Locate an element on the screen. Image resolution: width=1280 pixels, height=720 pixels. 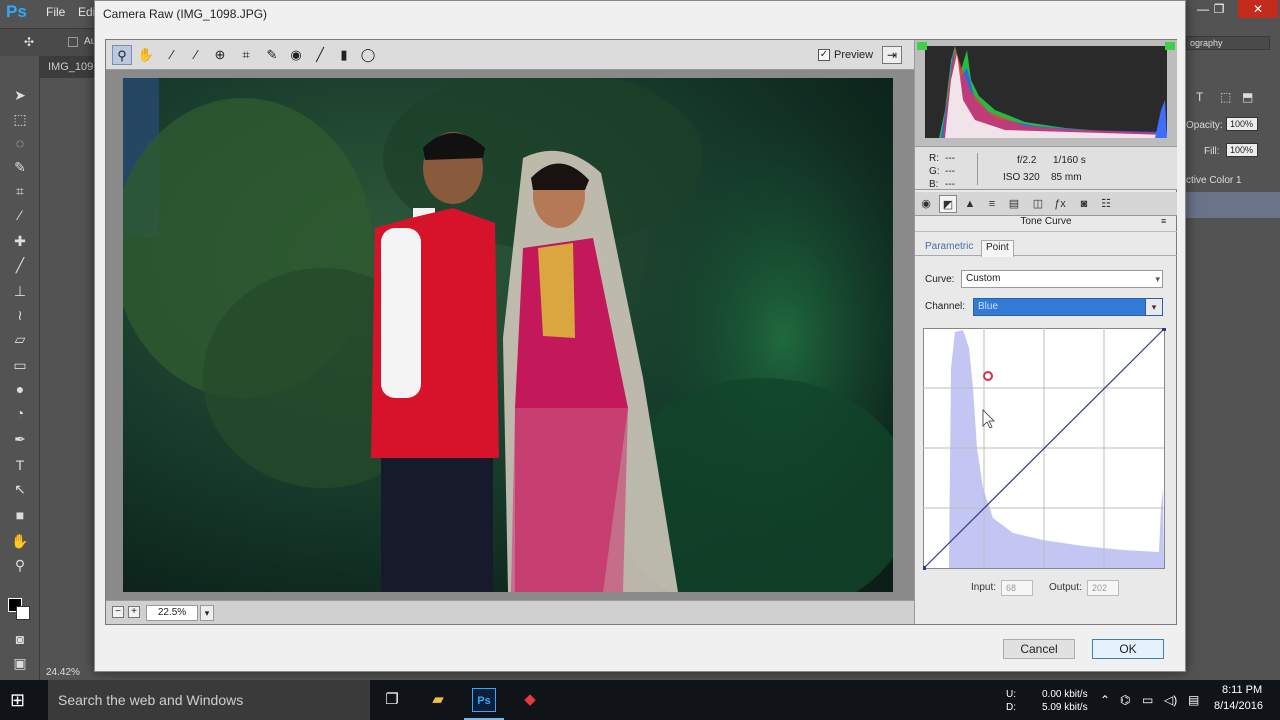
move-tool-icon: ✣ is located at coordinates (29, 42).